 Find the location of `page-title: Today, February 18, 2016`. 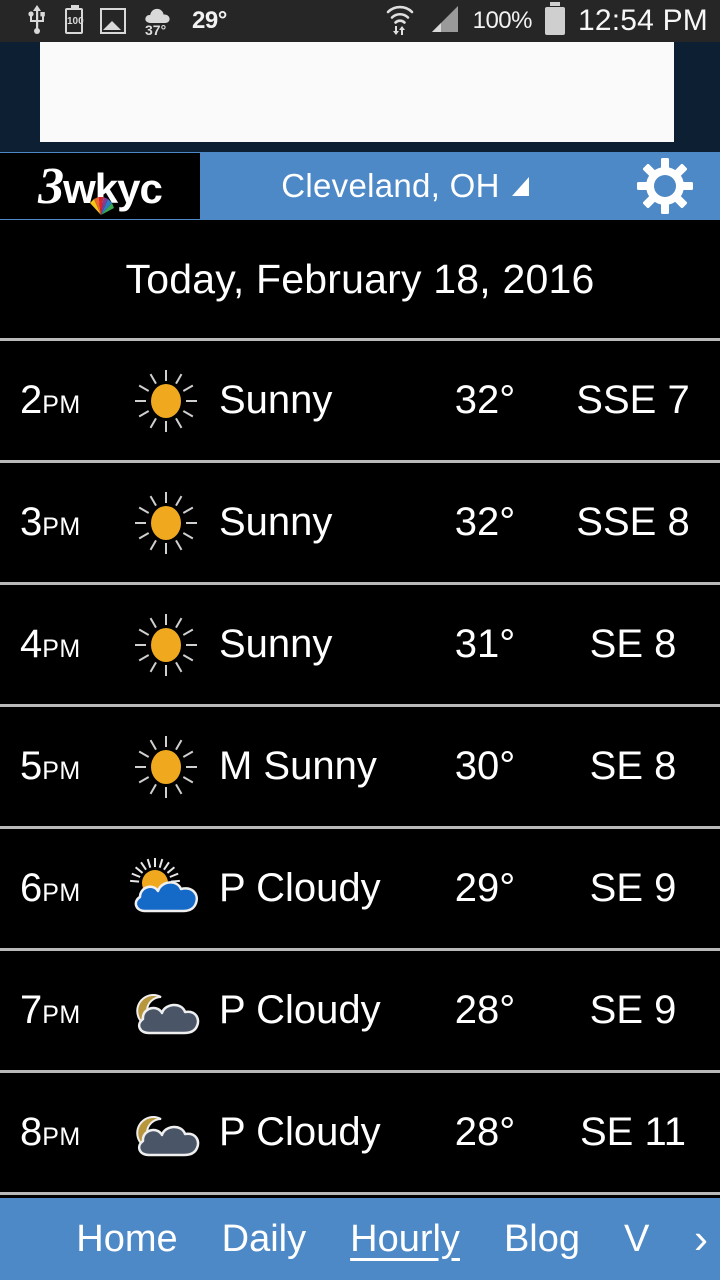

page-title: Today, February 18, 2016 is located at coordinates (360, 278).